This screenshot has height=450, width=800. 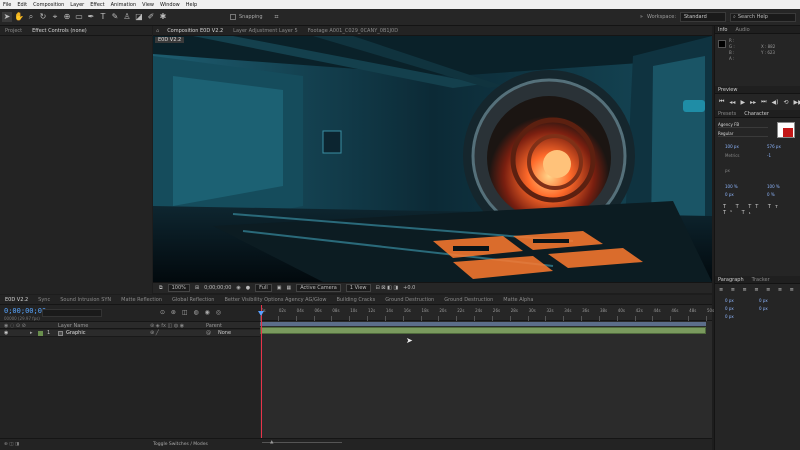 I want to click on first-frame-icon: ⏮, so click(x=721, y=102).